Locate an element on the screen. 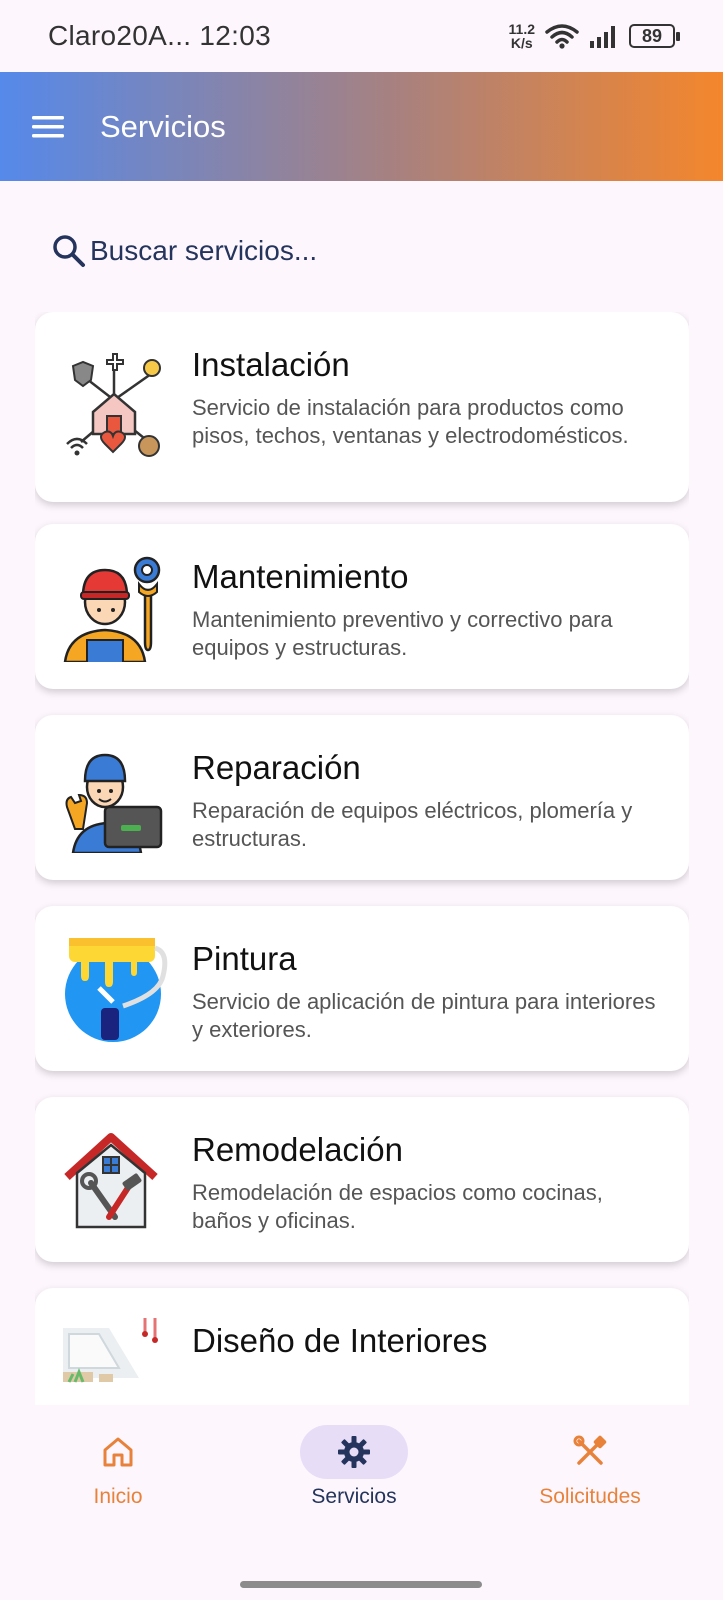 This screenshot has height=1600, width=723. menu-icon is located at coordinates (48, 126).